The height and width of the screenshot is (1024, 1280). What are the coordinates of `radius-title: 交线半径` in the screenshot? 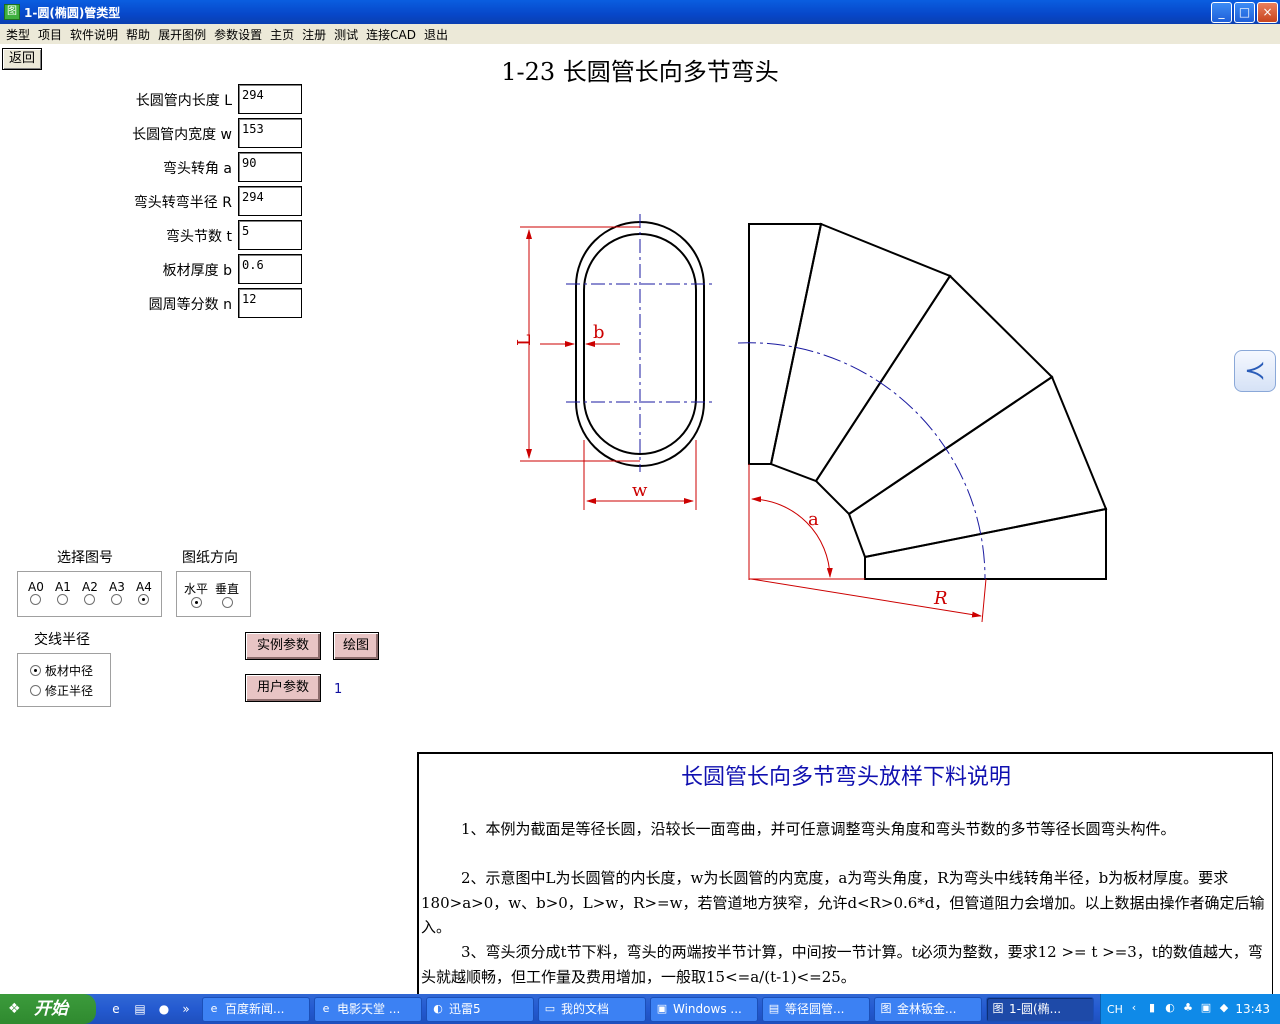 It's located at (62, 640).